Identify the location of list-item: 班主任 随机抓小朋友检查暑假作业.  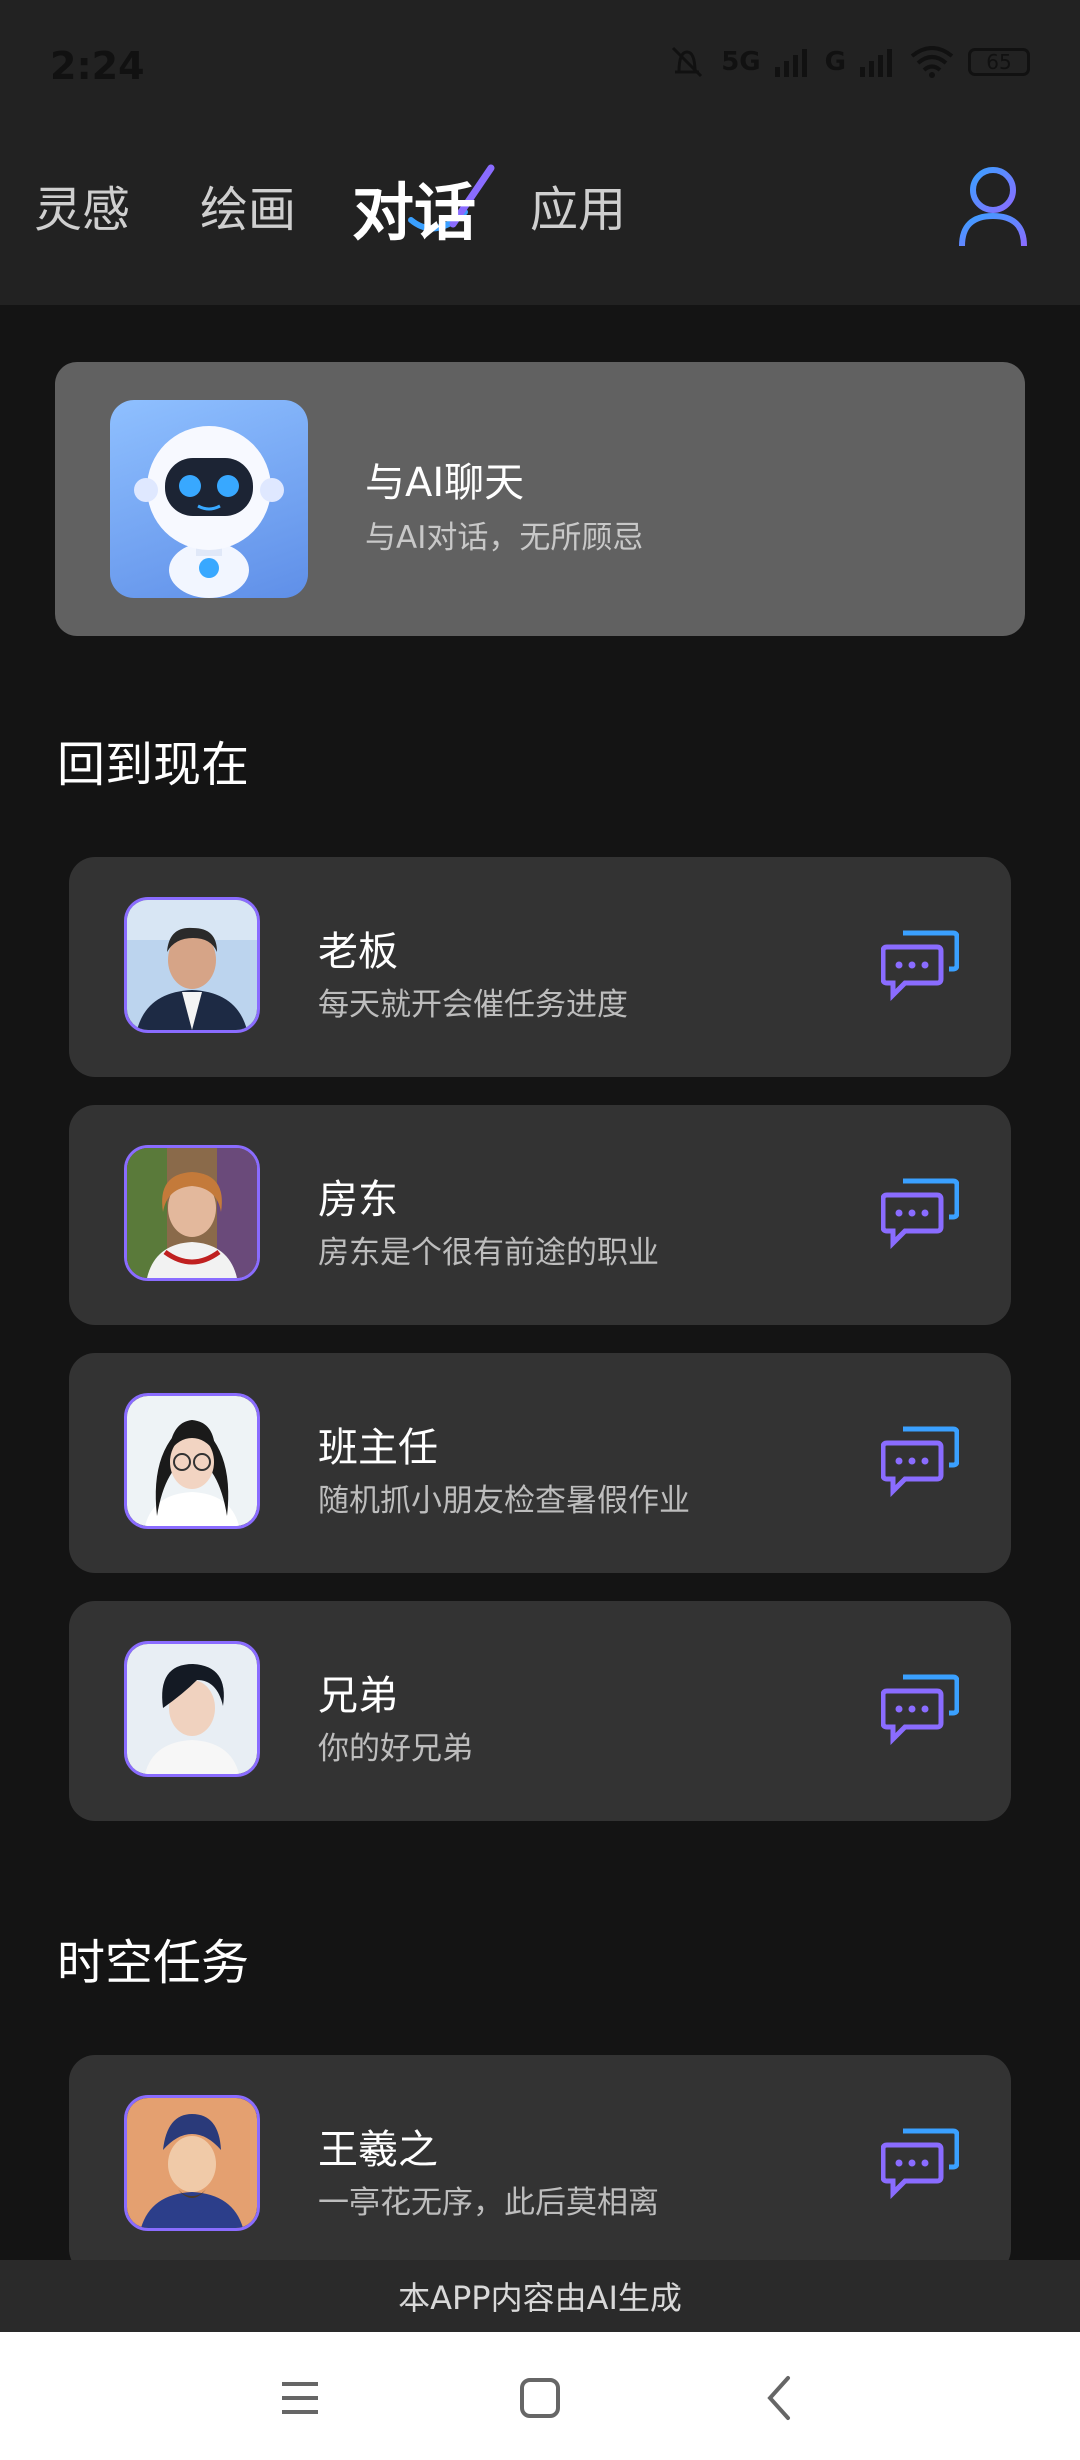
(540, 1463).